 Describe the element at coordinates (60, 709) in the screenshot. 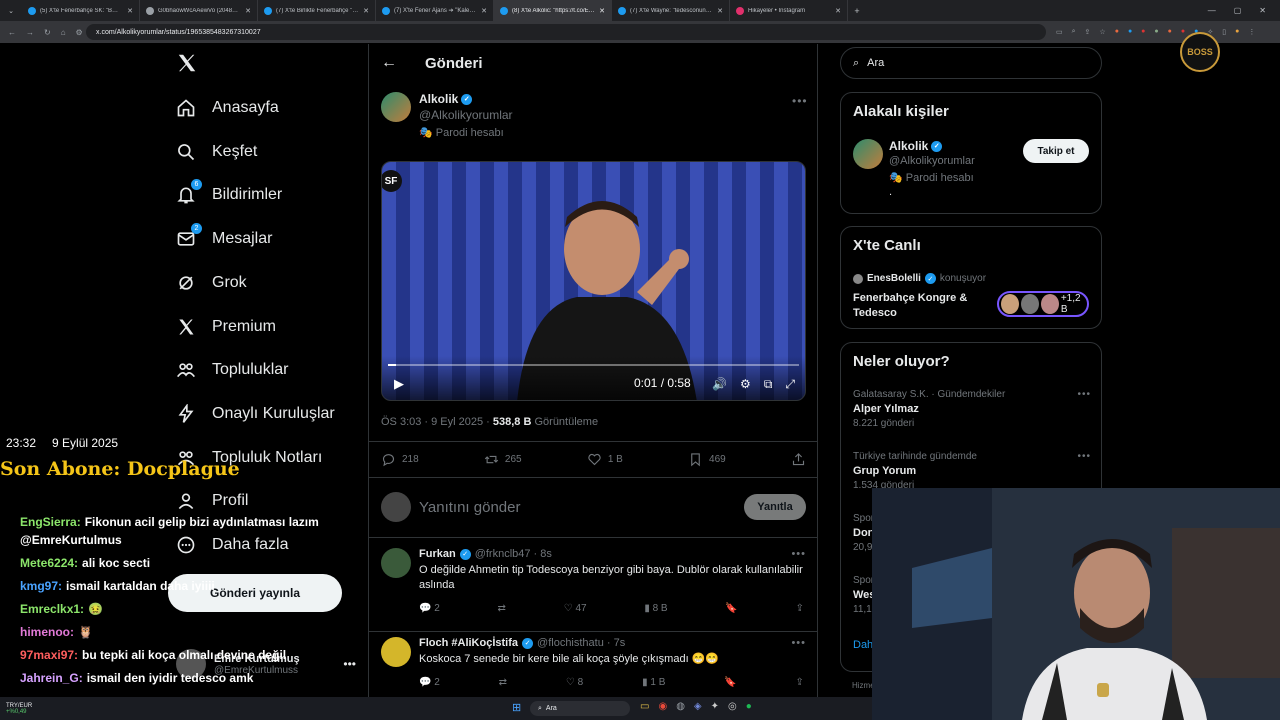

I see `currency-widget: TRY/EUR +%0,49` at that location.